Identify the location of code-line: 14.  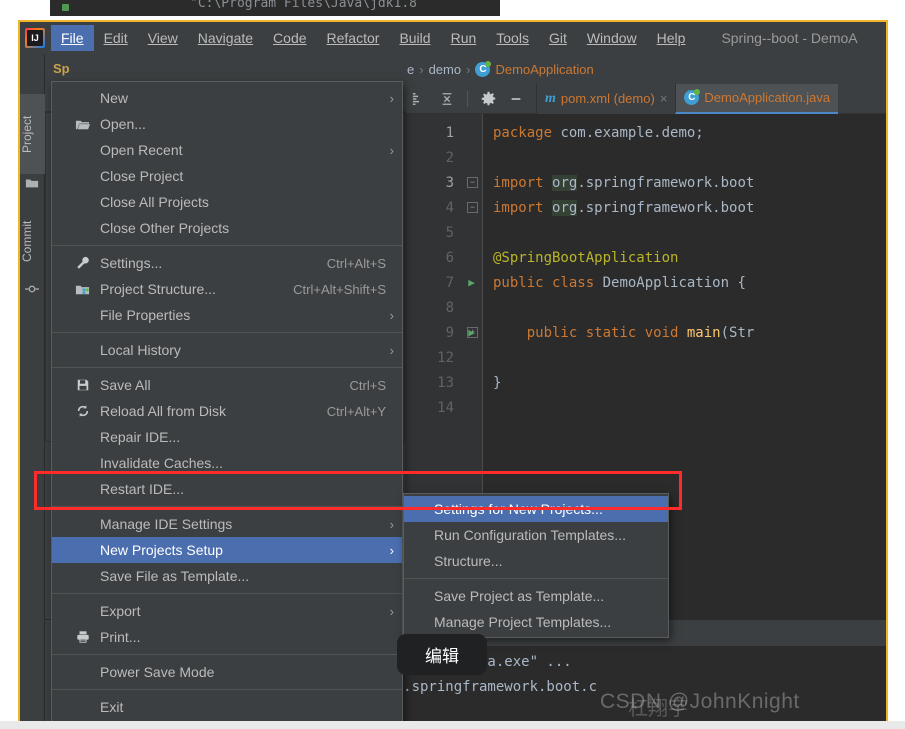
(645, 407).